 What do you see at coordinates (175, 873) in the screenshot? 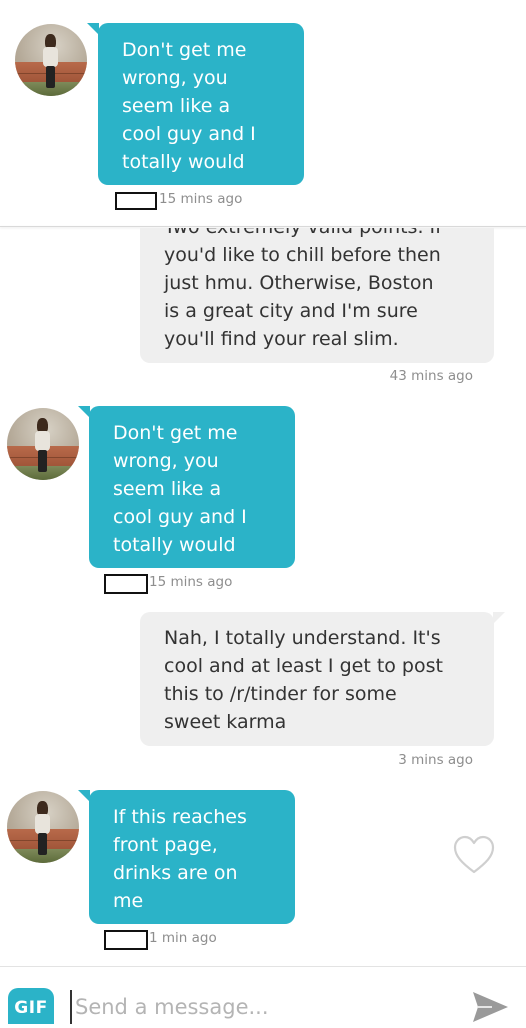
I see `message-line: drinks are on` at bounding box center [175, 873].